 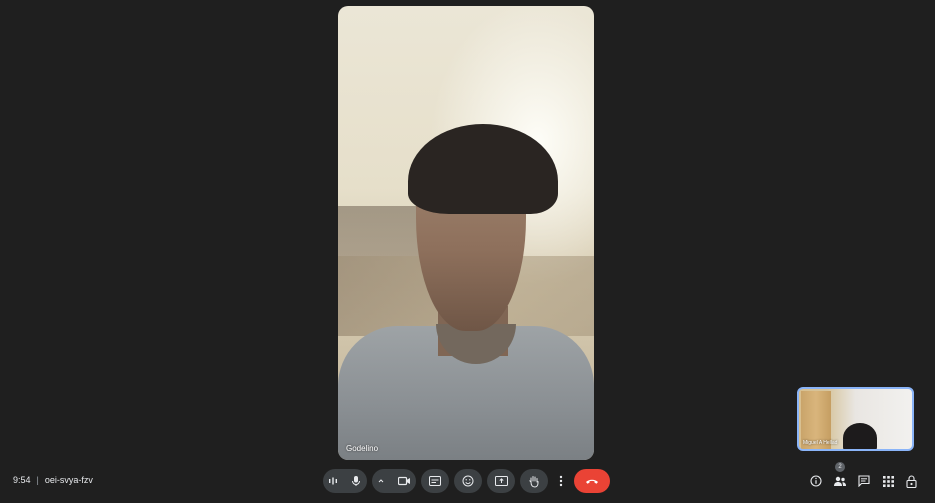 I want to click on leave-call-button, so click(x=592, y=481).